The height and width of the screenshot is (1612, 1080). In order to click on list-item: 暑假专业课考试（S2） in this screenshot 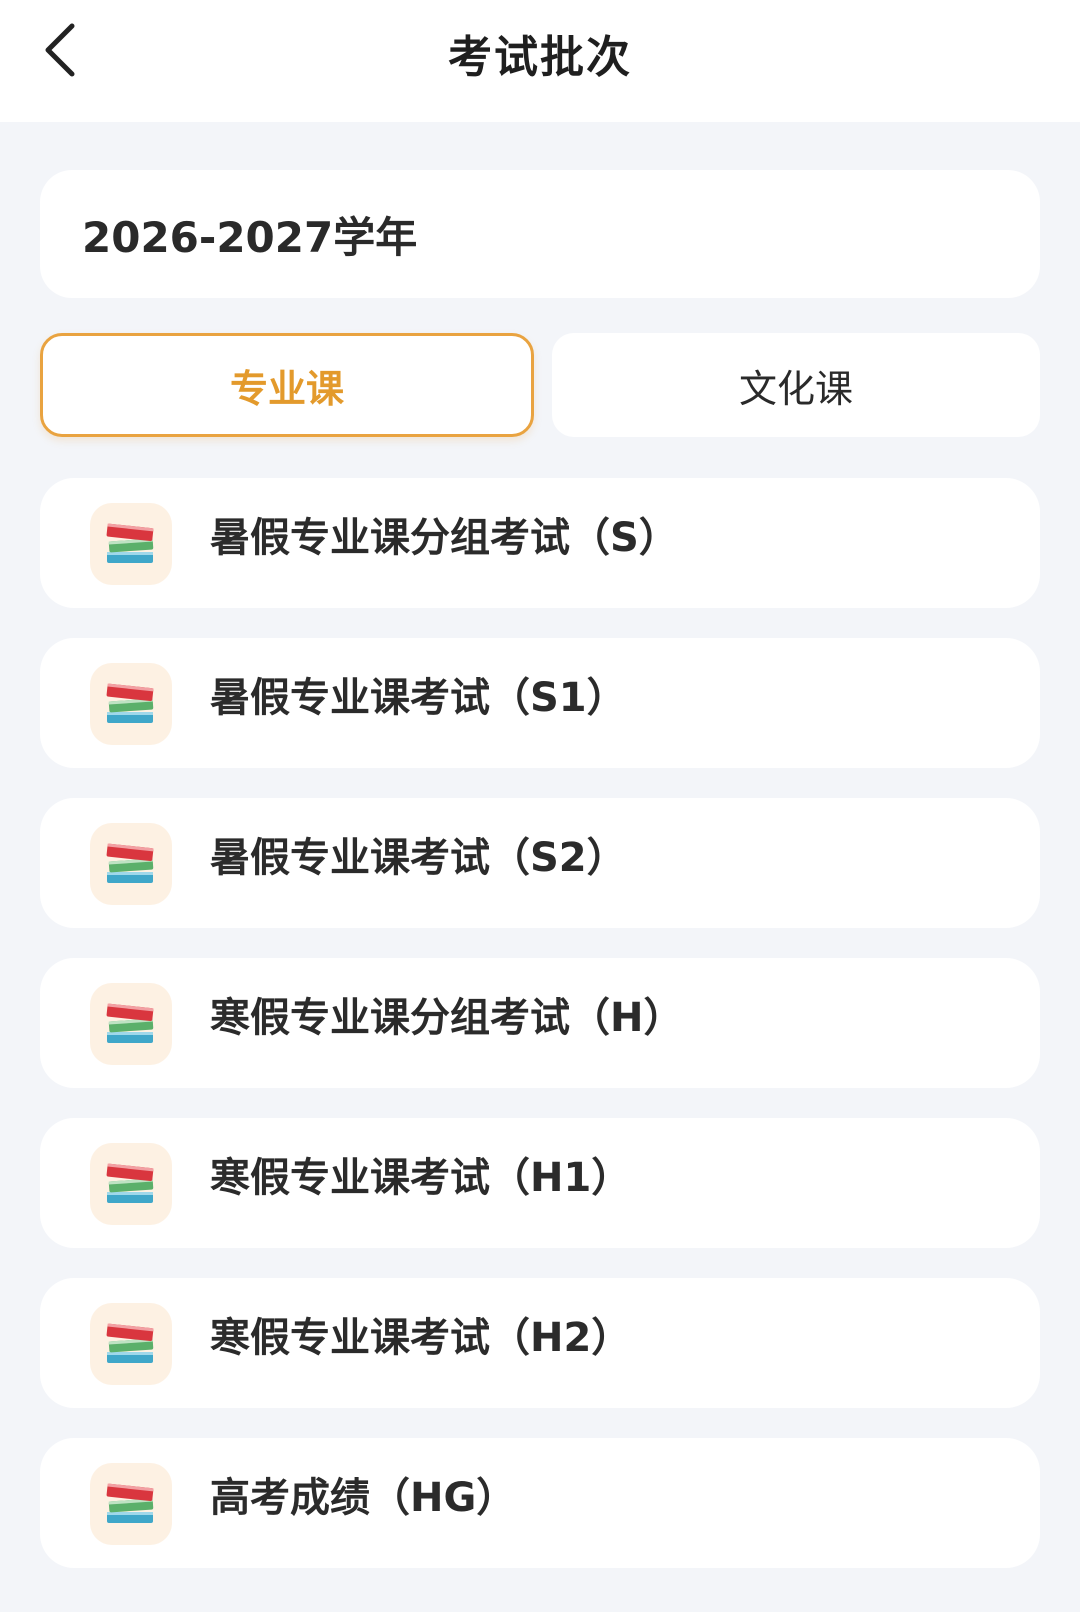, I will do `click(540, 863)`.